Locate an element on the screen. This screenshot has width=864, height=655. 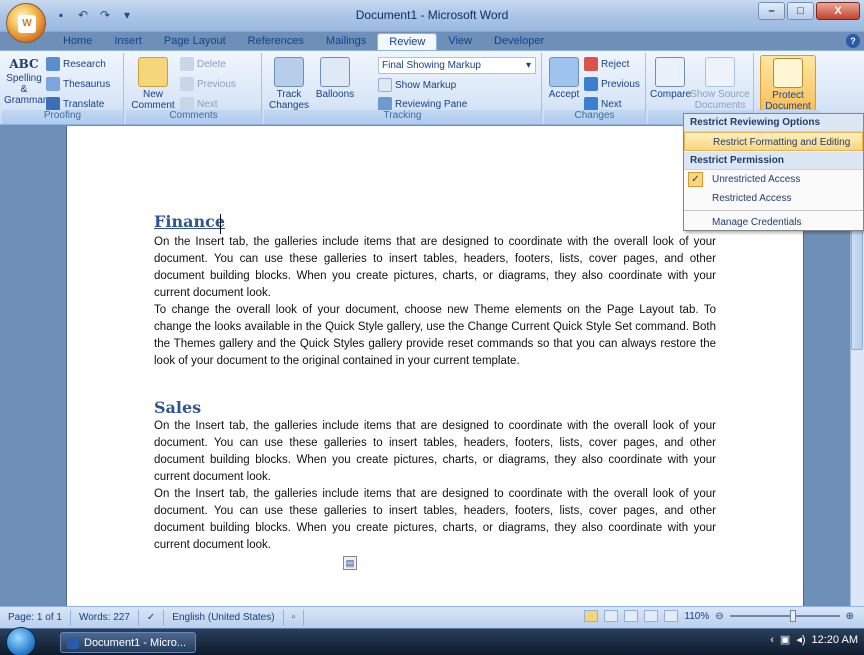
window-controls: – □ X is located at coordinates (809, 11).